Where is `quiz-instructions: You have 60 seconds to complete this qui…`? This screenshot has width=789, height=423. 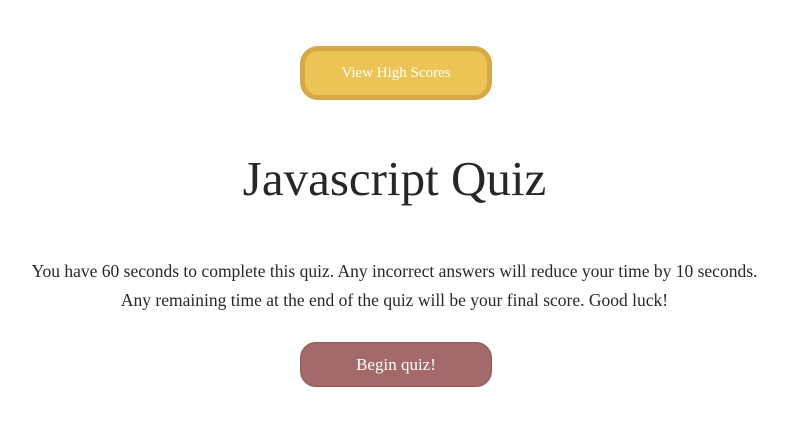 quiz-instructions: You have 60 seconds to complete this qui… is located at coordinates (394, 285).